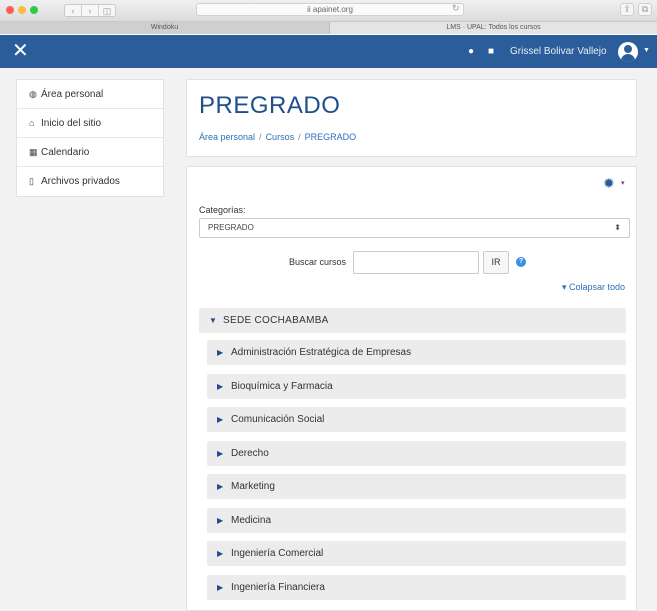 Image resolution: width=657 pixels, height=611 pixels. I want to click on sidebar-item-calendario: ▦ Calendario, so click(90, 152).